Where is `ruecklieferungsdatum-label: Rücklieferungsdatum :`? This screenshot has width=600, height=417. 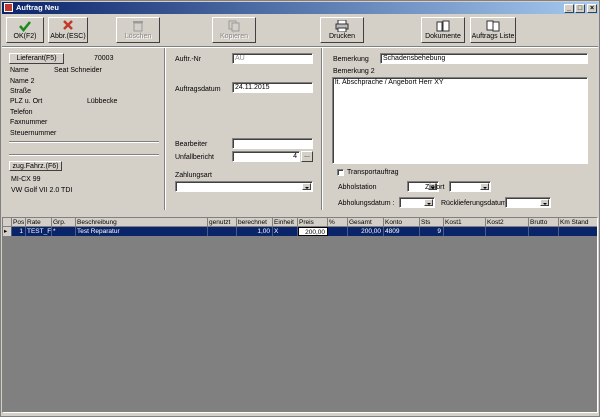
ruecklieferungsdatum-label: Rücklieferungsdatum : is located at coordinates (476, 203).